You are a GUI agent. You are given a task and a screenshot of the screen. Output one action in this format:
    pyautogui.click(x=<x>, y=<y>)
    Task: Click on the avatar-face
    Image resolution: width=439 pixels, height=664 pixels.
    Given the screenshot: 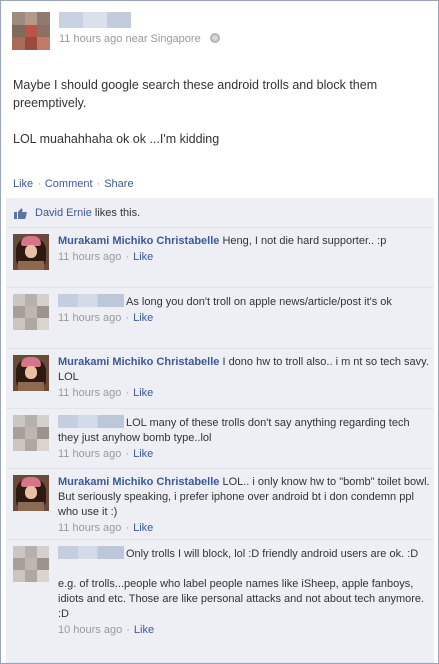 What is the action you would take?
    pyautogui.click(x=31, y=372)
    